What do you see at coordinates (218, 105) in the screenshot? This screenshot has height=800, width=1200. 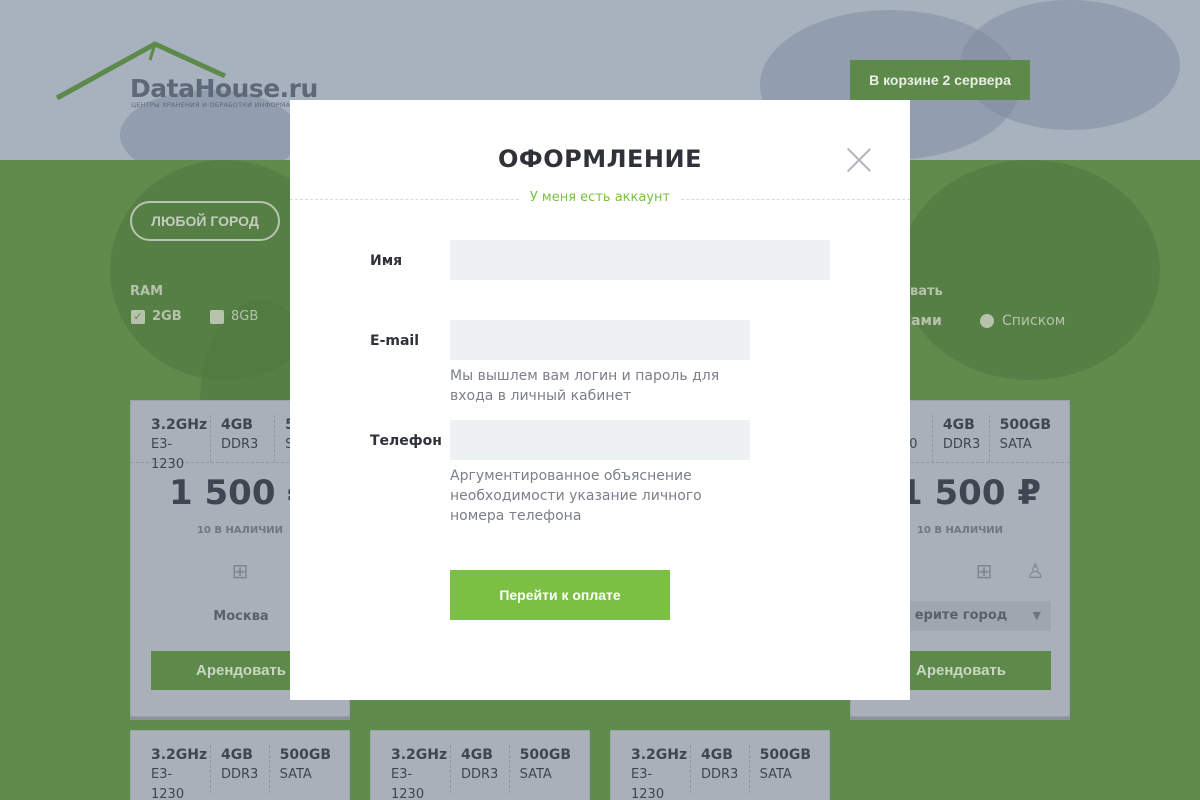 I see `logo-tagline: Центры хранения и обработки информации` at bounding box center [218, 105].